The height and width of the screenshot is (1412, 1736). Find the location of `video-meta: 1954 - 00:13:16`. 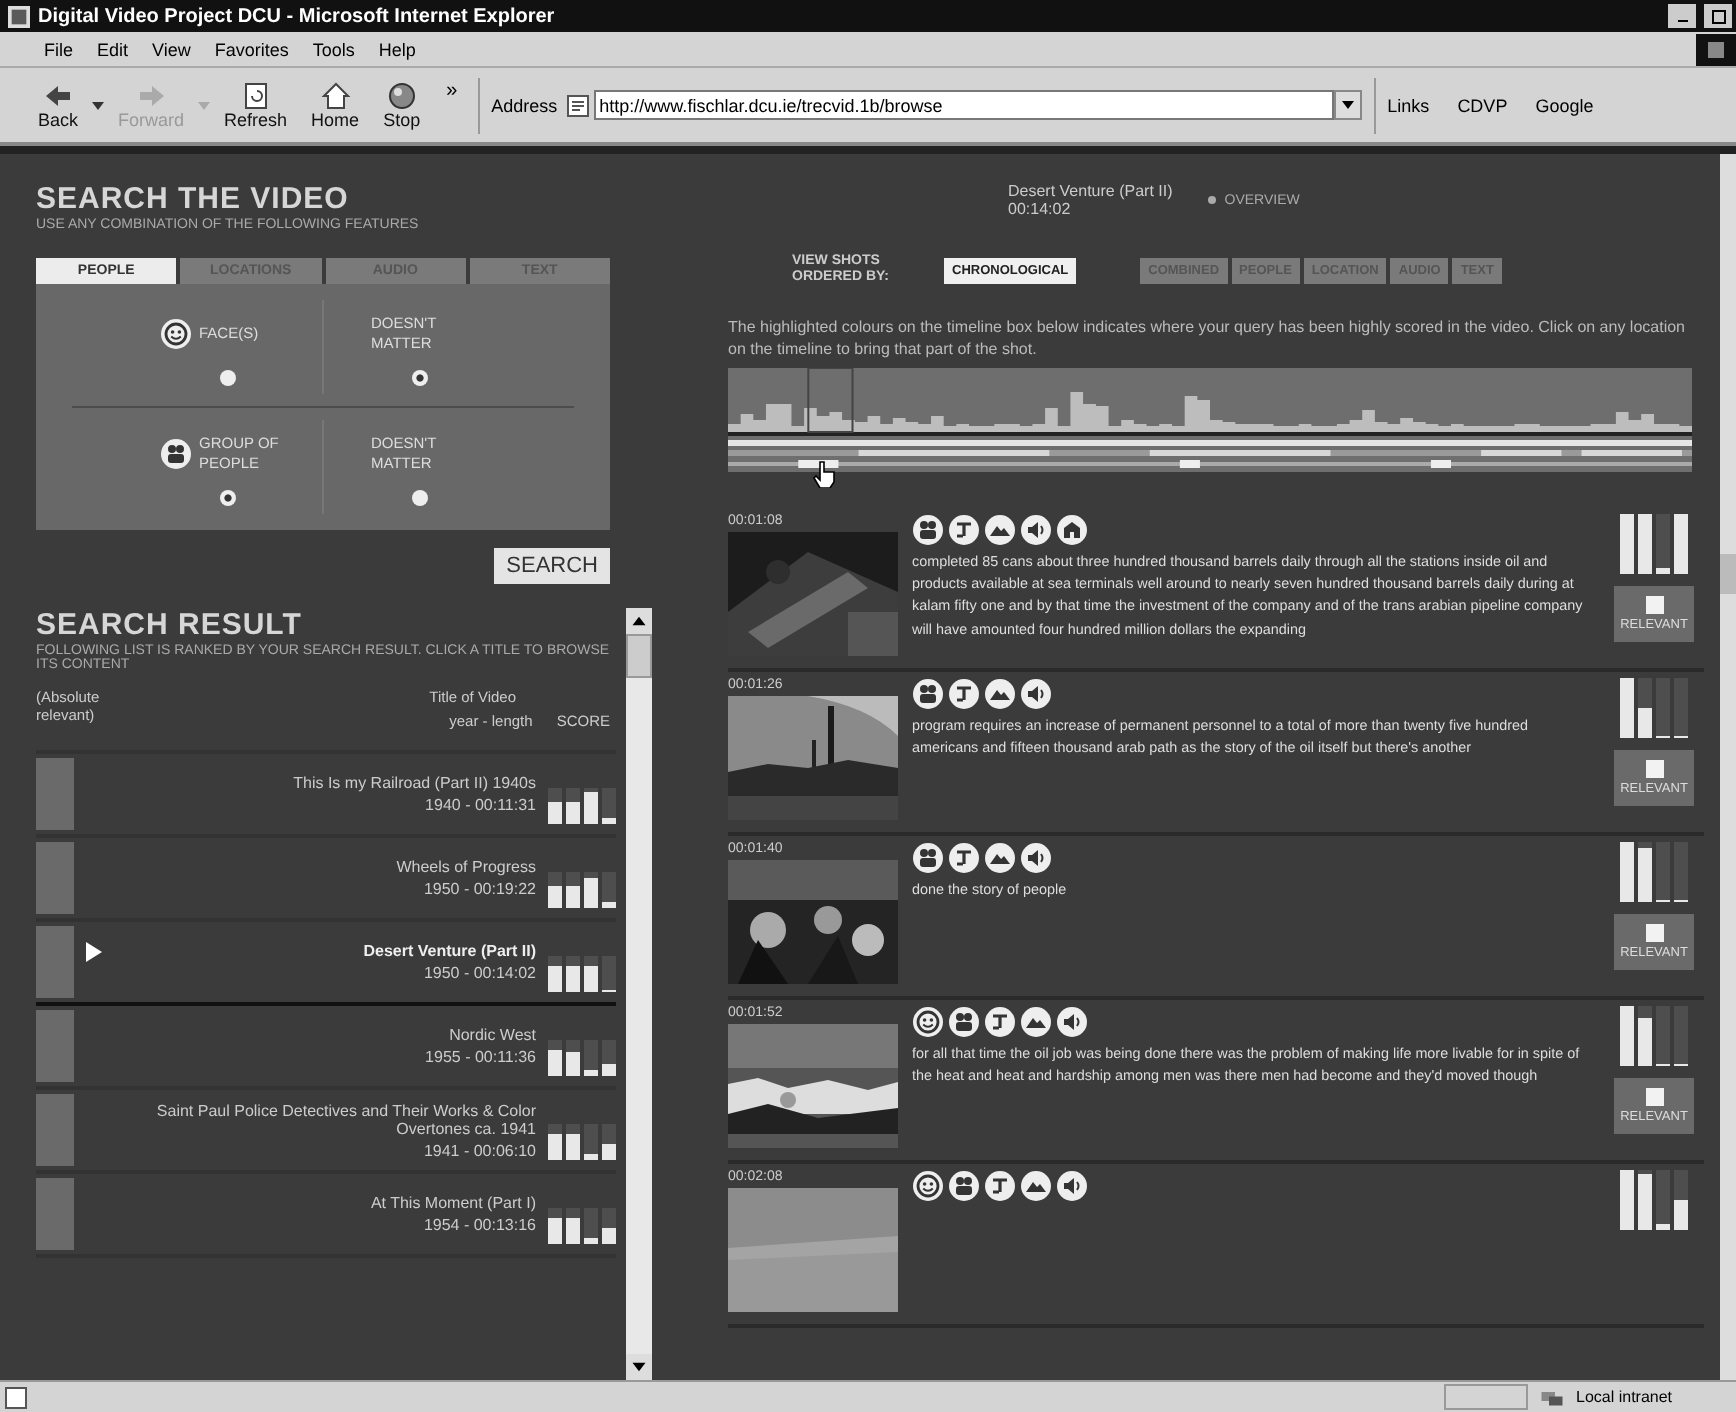

video-meta: 1954 - 00:13:16 is located at coordinates (479, 1225).